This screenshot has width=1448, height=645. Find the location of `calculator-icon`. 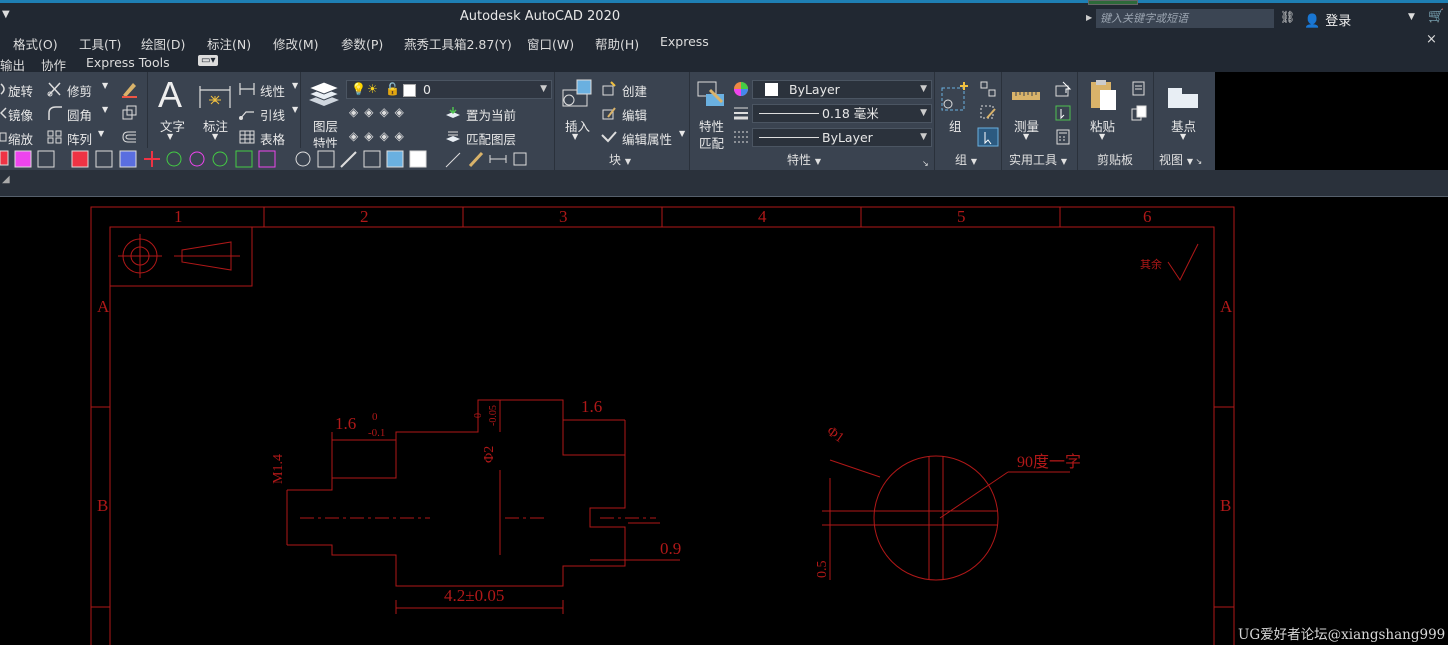

calculator-icon is located at coordinates (1063, 137).